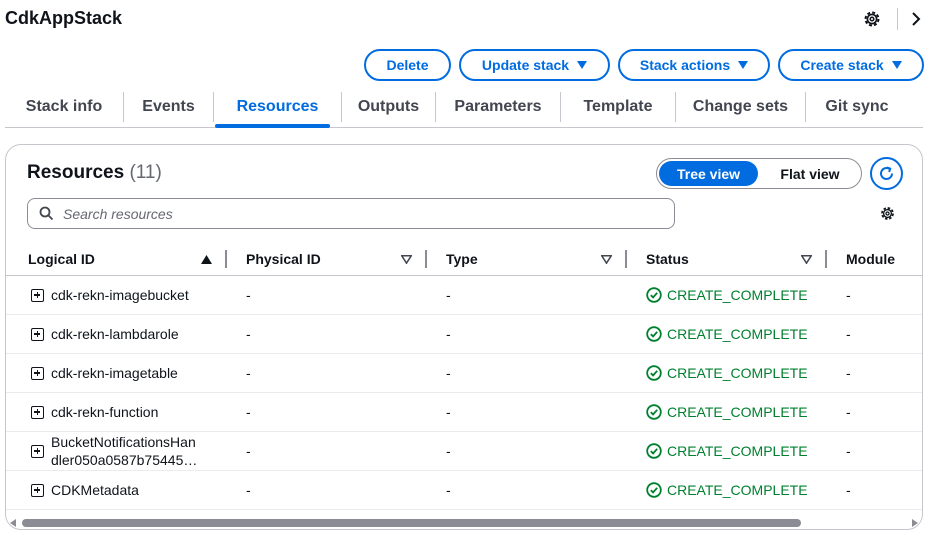 Image resolution: width=929 pixels, height=543 pixels. What do you see at coordinates (842, 65) in the screenshot?
I see `create-stack-label: Create stack` at bounding box center [842, 65].